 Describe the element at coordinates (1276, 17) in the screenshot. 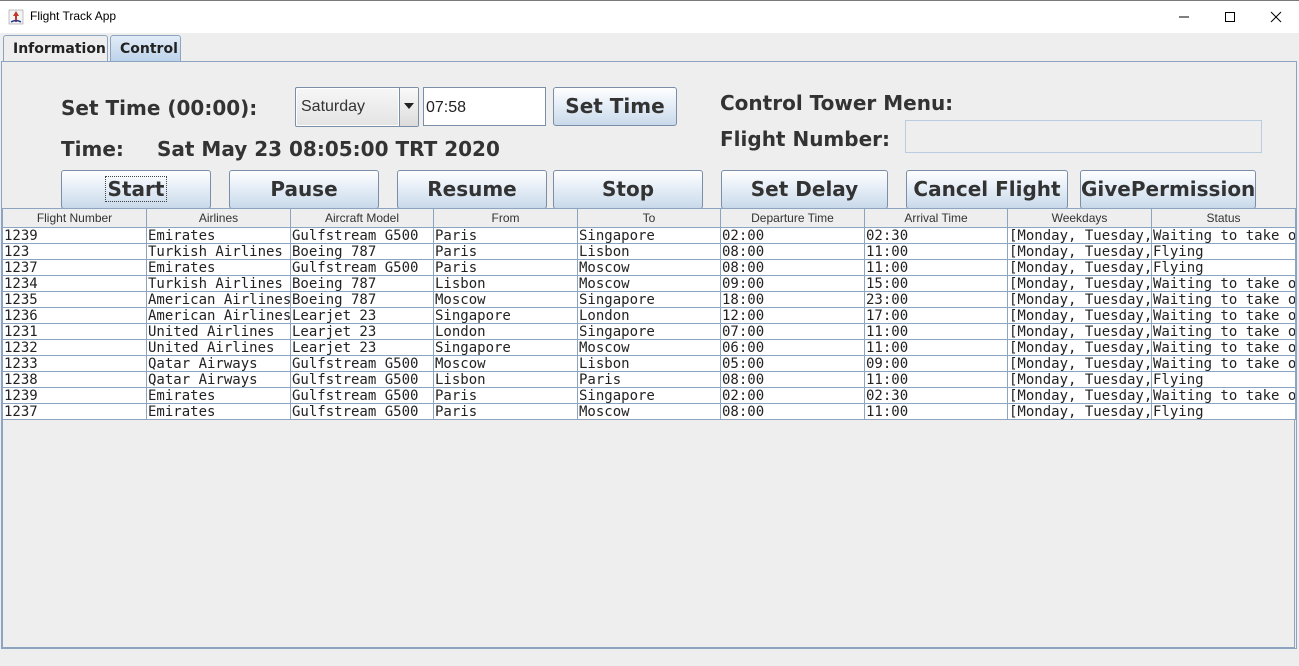

I see `close-button` at that location.